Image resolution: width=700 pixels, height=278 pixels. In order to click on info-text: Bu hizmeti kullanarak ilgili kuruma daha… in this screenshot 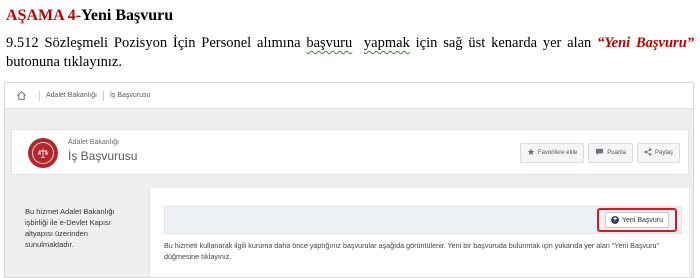, I will do `click(412, 251)`.